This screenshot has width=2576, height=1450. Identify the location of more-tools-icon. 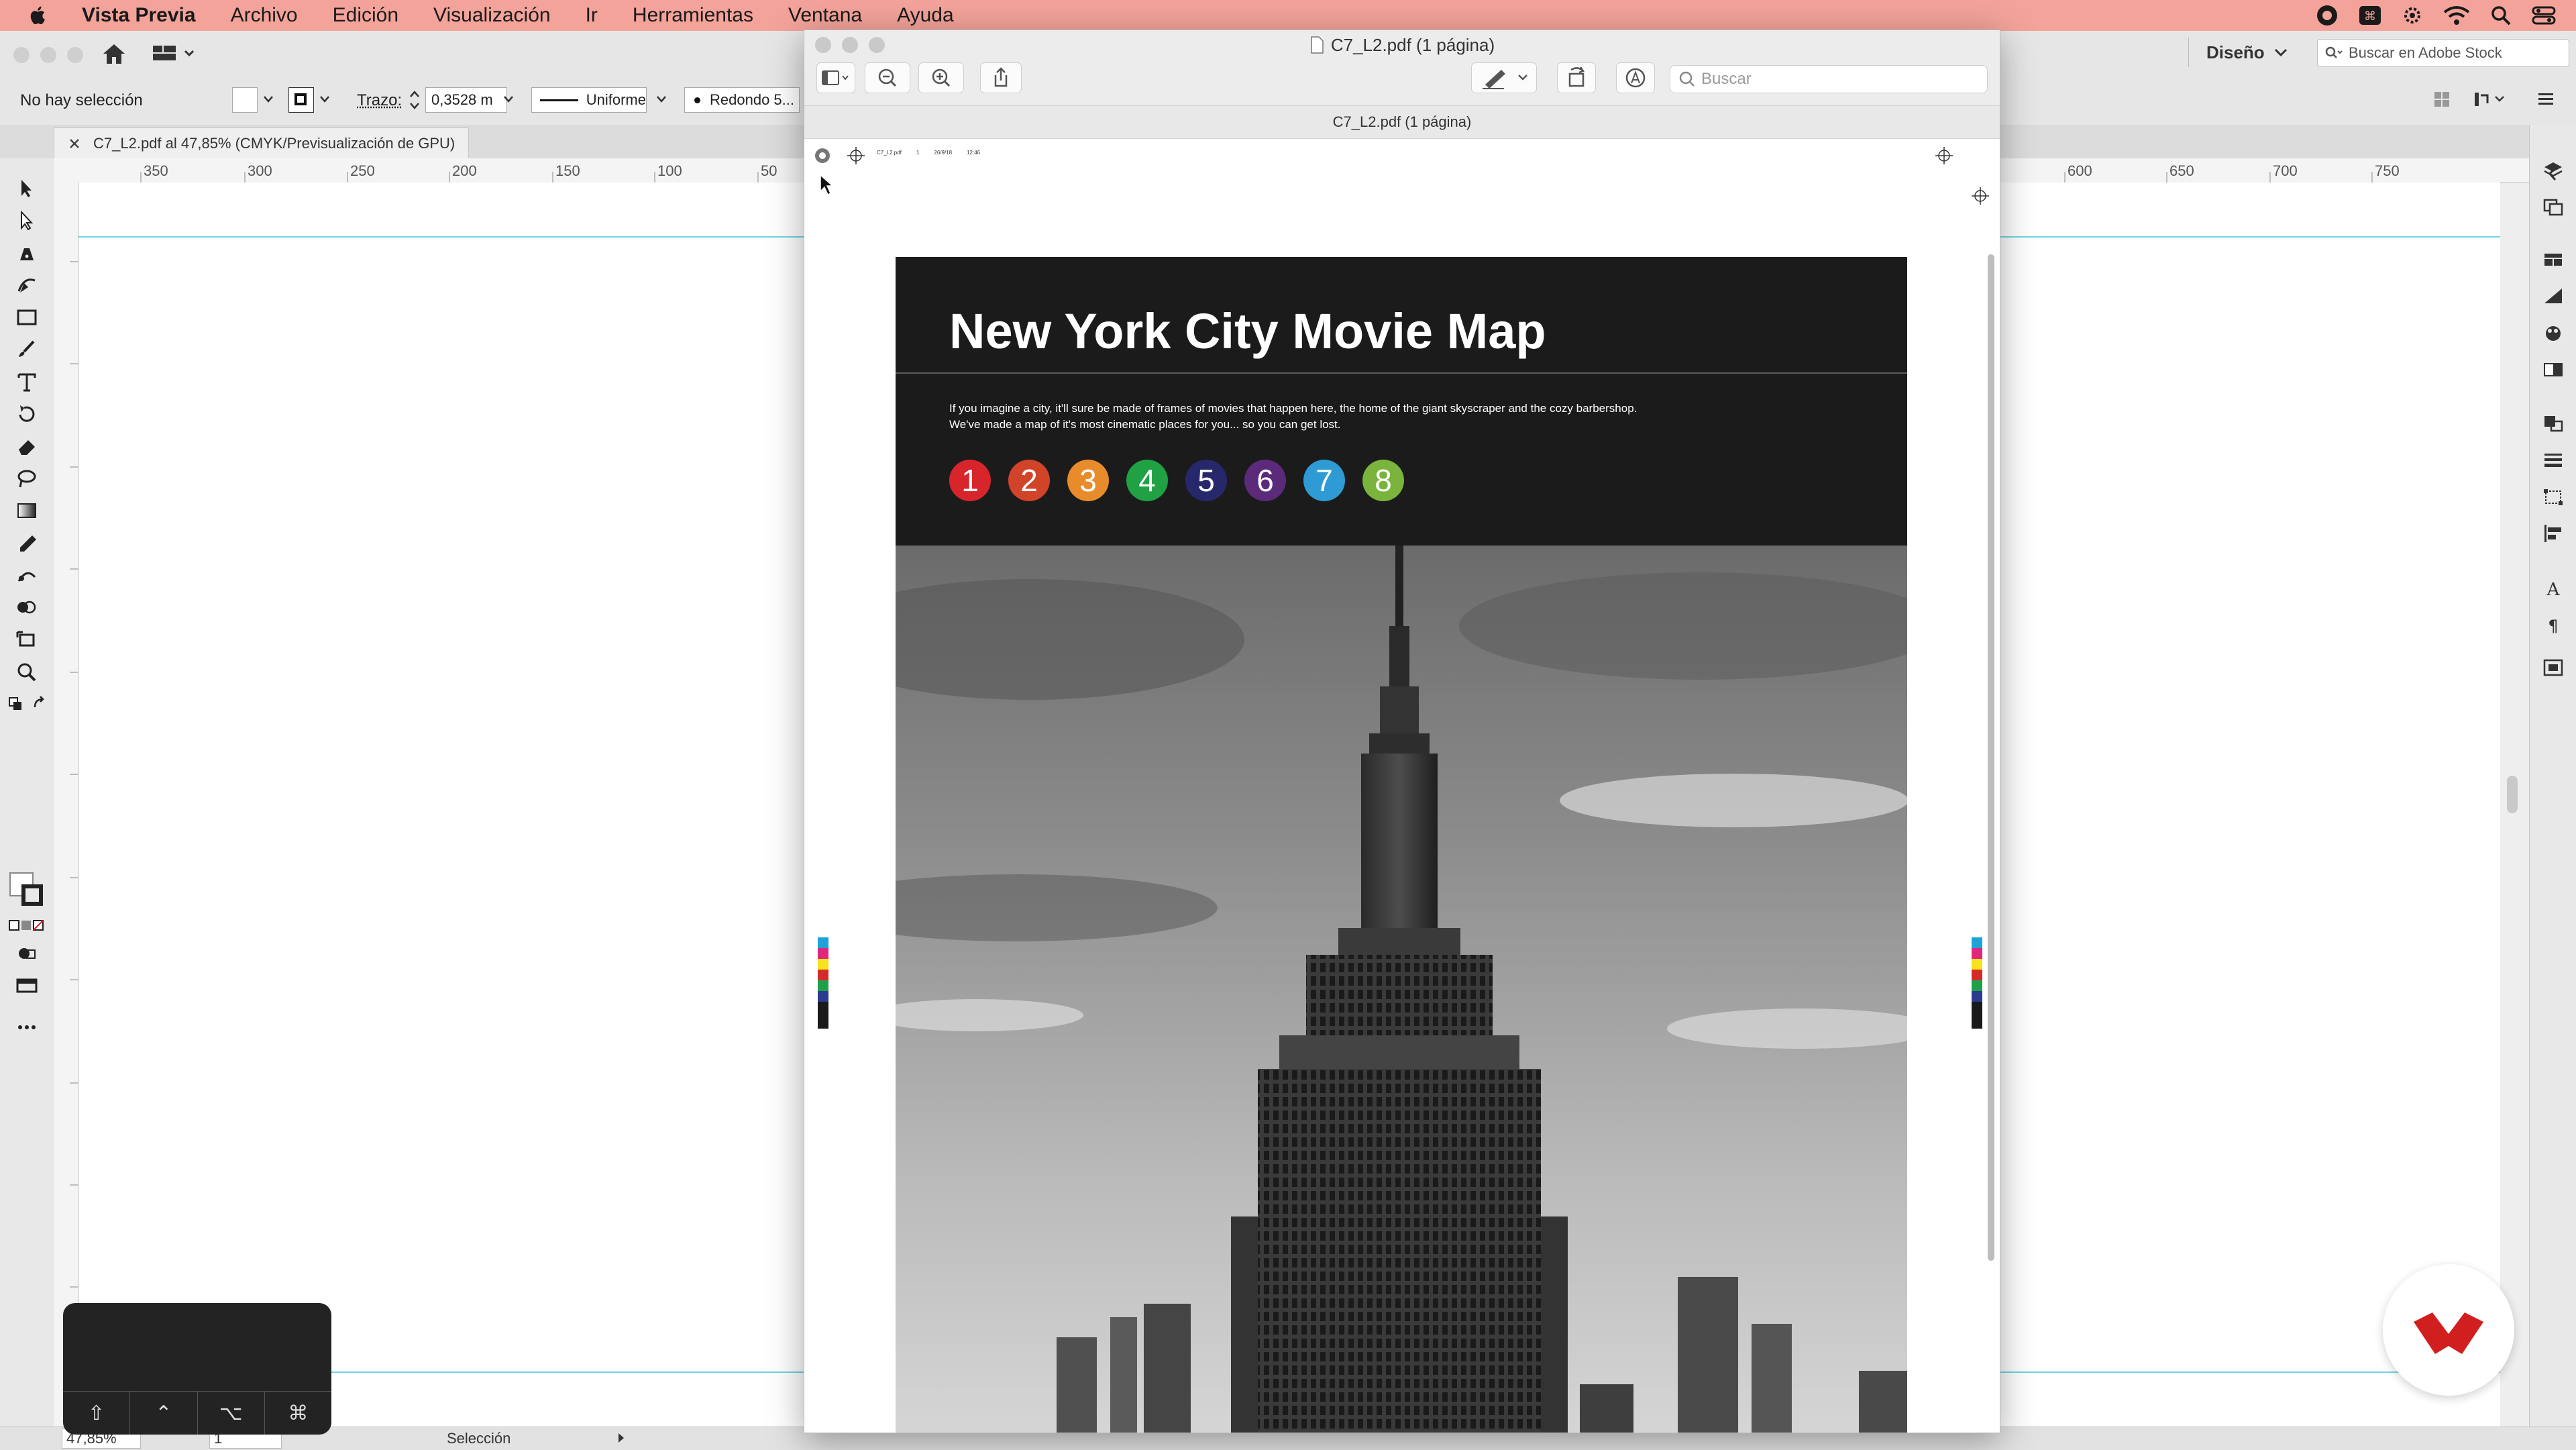
(27, 1027).